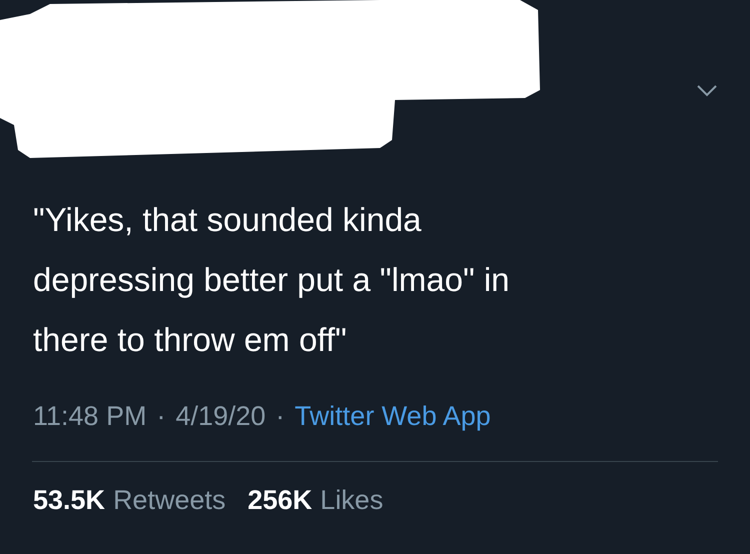 This screenshot has width=750, height=554. Describe the element at coordinates (280, 499) in the screenshot. I see `stat-count: 256K` at that location.